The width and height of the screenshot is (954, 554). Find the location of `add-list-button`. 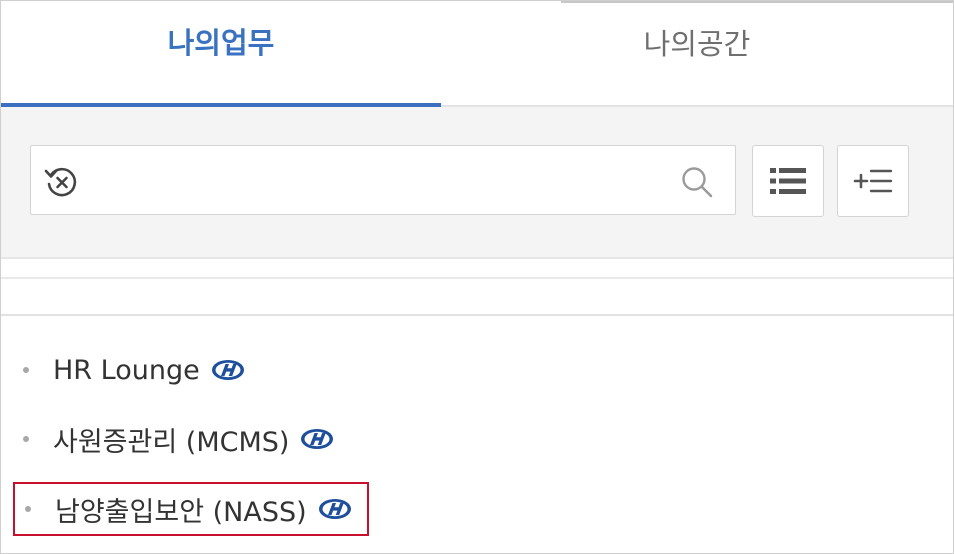

add-list-button is located at coordinates (873, 181).